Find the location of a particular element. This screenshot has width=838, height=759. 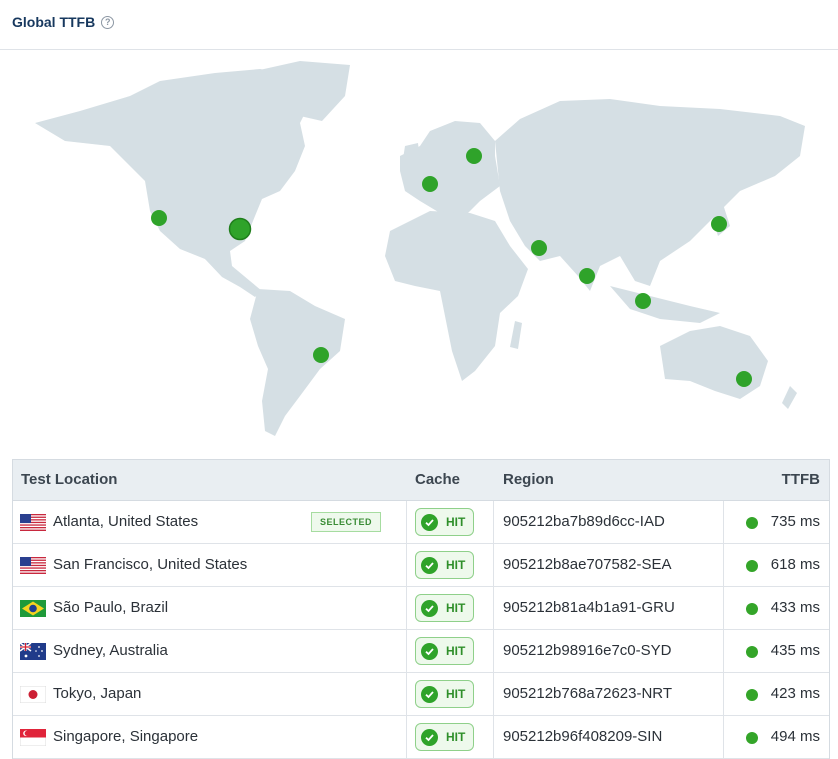

location-name: Sydney, Australia is located at coordinates (110, 650).